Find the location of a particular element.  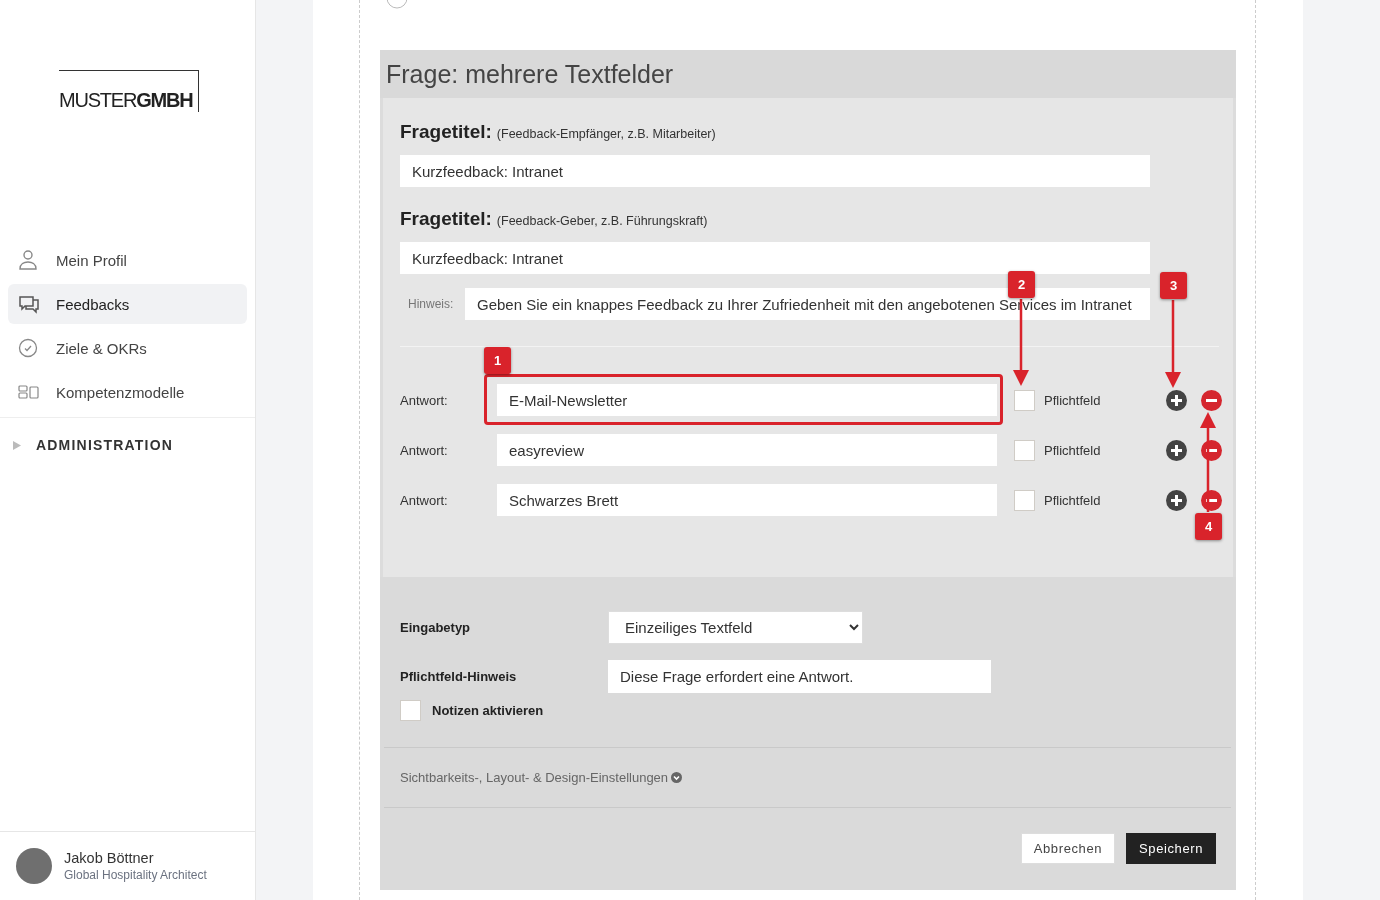

company-logo: MUSTERGMBH is located at coordinates (129, 91).